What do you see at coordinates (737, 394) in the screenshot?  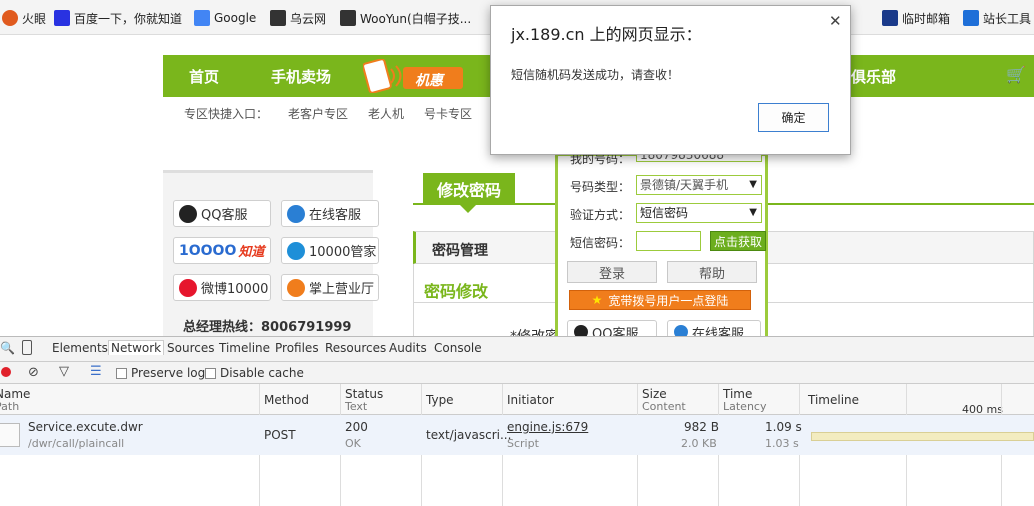 I see `col-time: Time` at bounding box center [737, 394].